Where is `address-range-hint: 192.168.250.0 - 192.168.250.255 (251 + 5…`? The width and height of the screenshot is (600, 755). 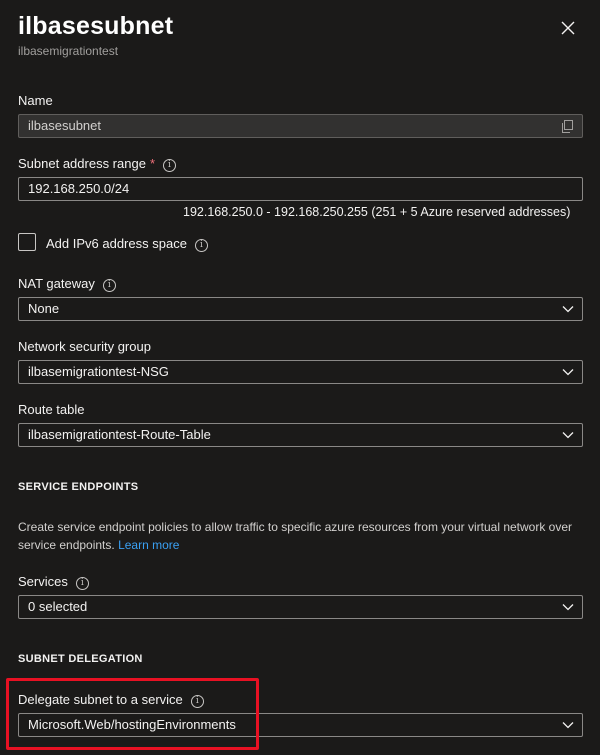 address-range-hint: 192.168.250.0 - 192.168.250.255 (251 + 5… is located at coordinates (377, 212).